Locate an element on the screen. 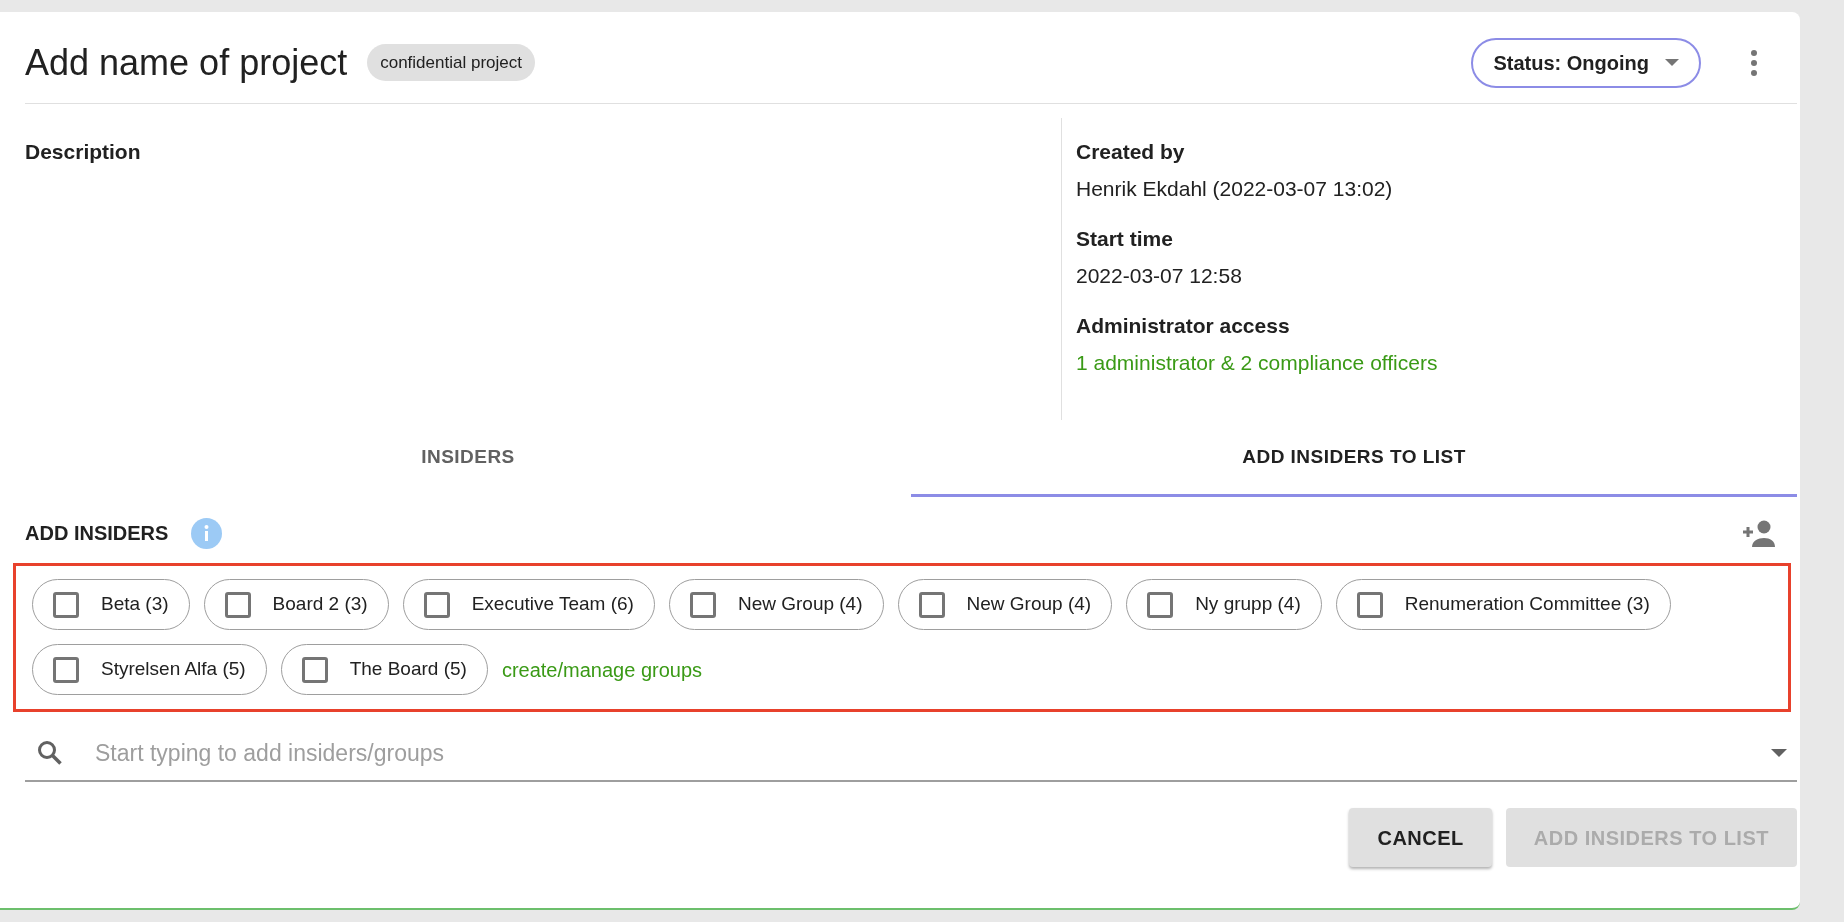  description-label: Description is located at coordinates (83, 152).